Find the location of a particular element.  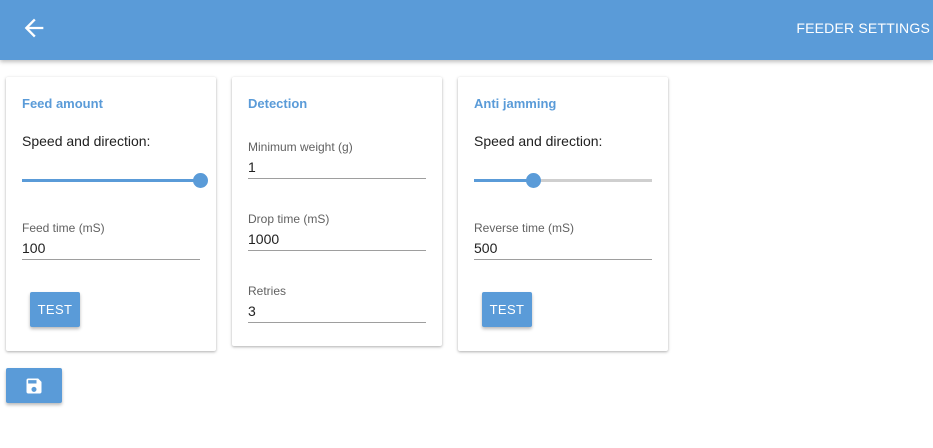

app-bar: FEEDER SETTINGS is located at coordinates (466, 30).